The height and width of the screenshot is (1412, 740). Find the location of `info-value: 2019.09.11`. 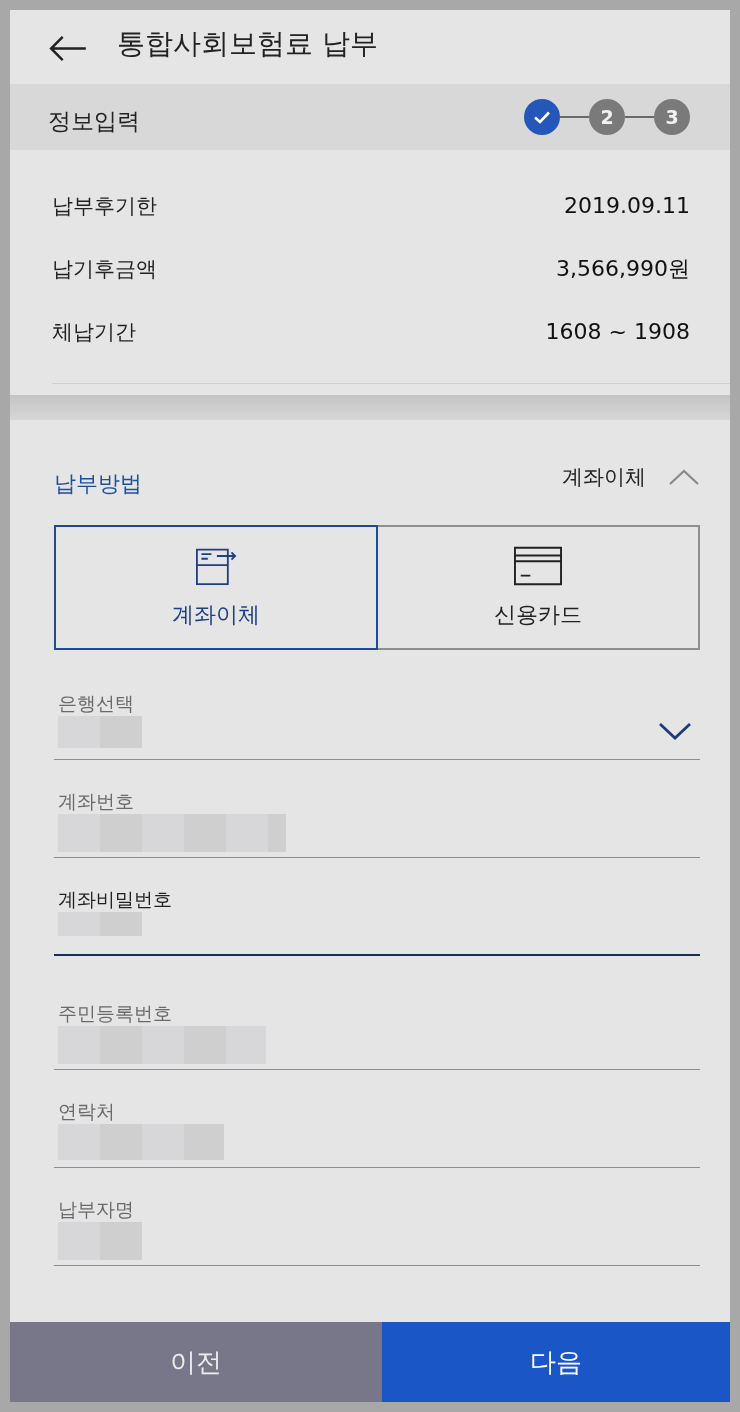

info-value: 2019.09.11 is located at coordinates (627, 205).